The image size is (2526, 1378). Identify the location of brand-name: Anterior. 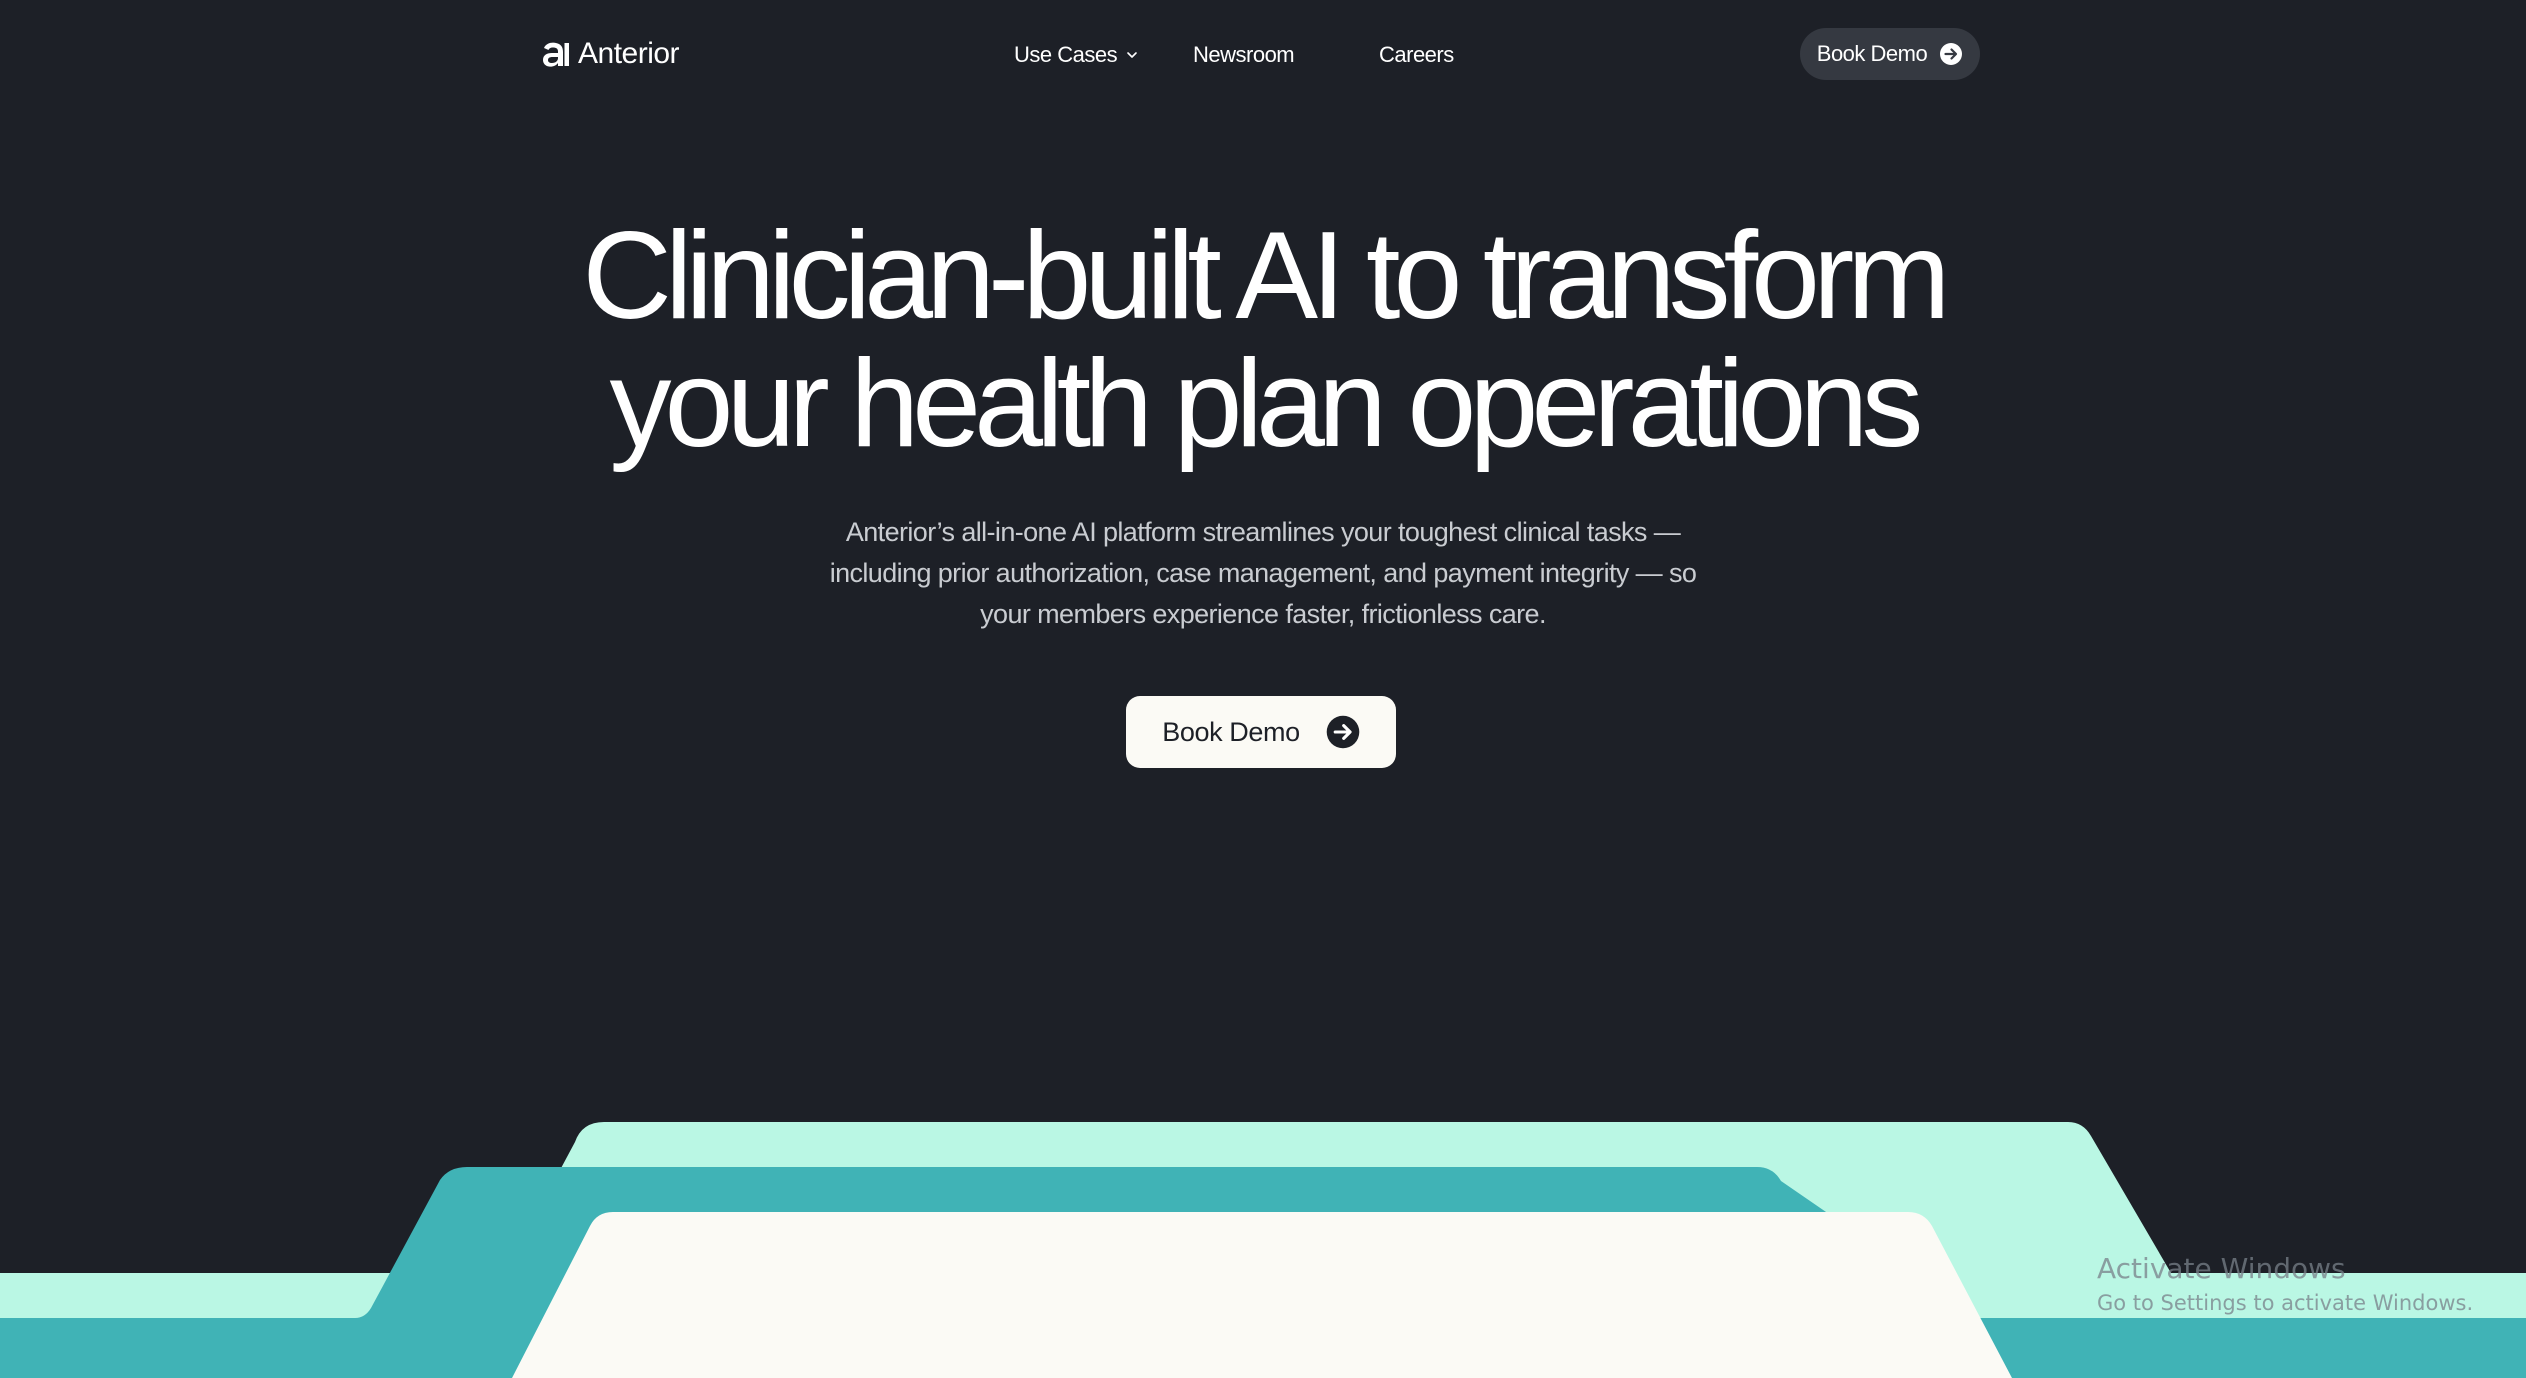
(629, 53).